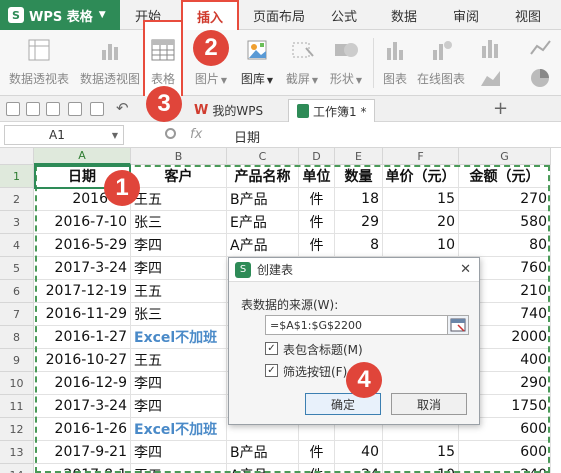 The image size is (561, 473). Describe the element at coordinates (429, 404) in the screenshot. I see `cancel-button: 取消` at that location.